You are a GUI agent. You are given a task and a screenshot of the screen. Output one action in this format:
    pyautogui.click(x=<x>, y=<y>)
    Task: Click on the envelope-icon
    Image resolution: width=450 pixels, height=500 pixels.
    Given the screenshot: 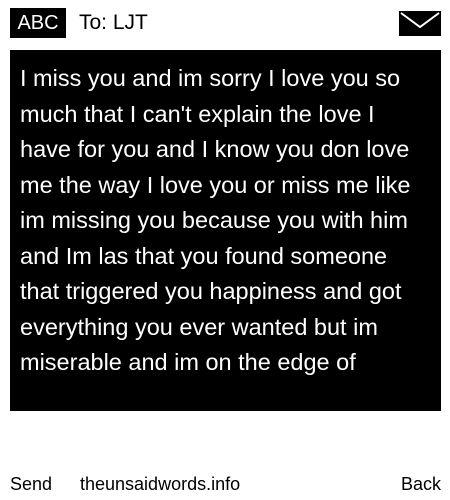 What is the action you would take?
    pyautogui.click(x=420, y=23)
    